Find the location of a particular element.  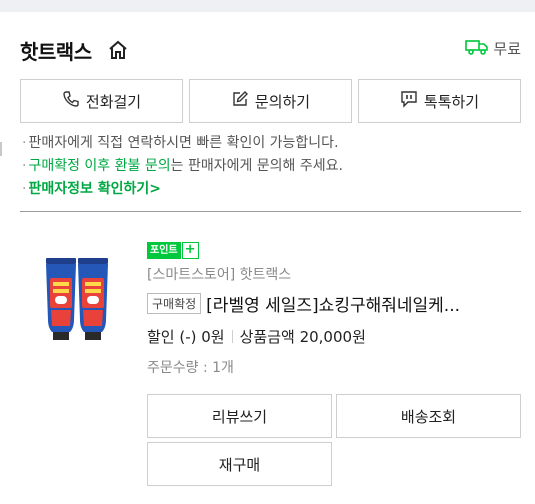

shipping-label: 무료 is located at coordinates (507, 49).